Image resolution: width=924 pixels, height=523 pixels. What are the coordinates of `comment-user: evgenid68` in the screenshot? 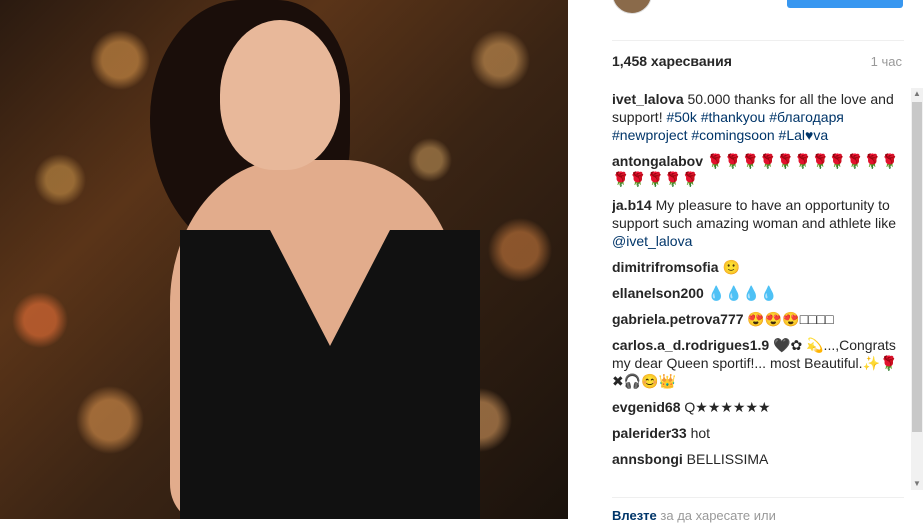 It's located at (646, 407).